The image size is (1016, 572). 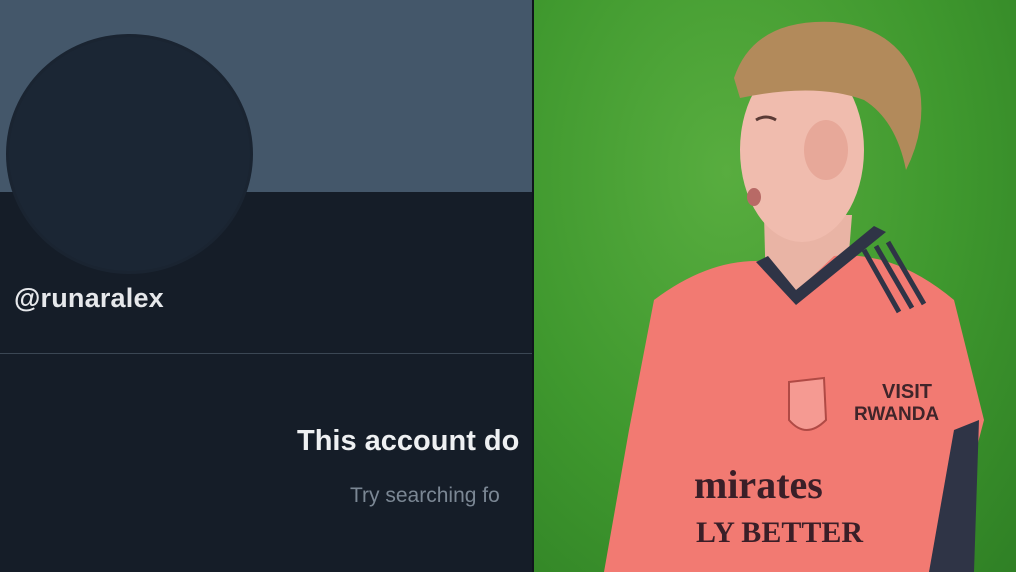 I want to click on empty-state-subtitle: Try searching fo, so click(x=425, y=495).